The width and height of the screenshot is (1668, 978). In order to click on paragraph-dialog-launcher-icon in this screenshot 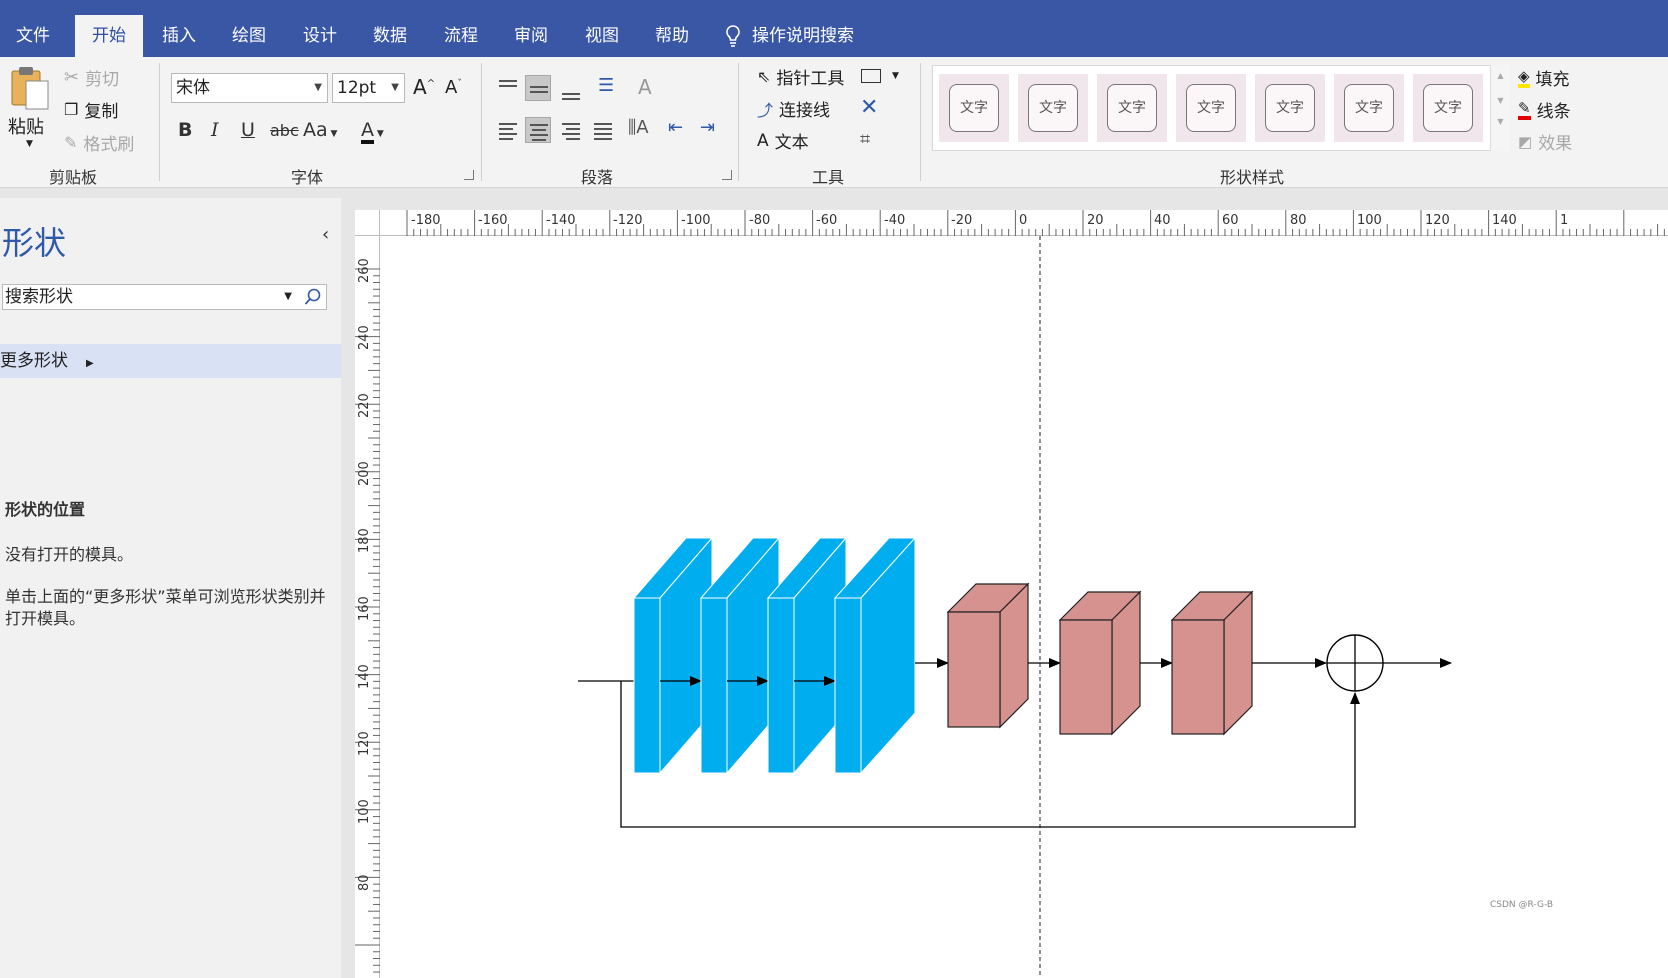, I will do `click(727, 175)`.